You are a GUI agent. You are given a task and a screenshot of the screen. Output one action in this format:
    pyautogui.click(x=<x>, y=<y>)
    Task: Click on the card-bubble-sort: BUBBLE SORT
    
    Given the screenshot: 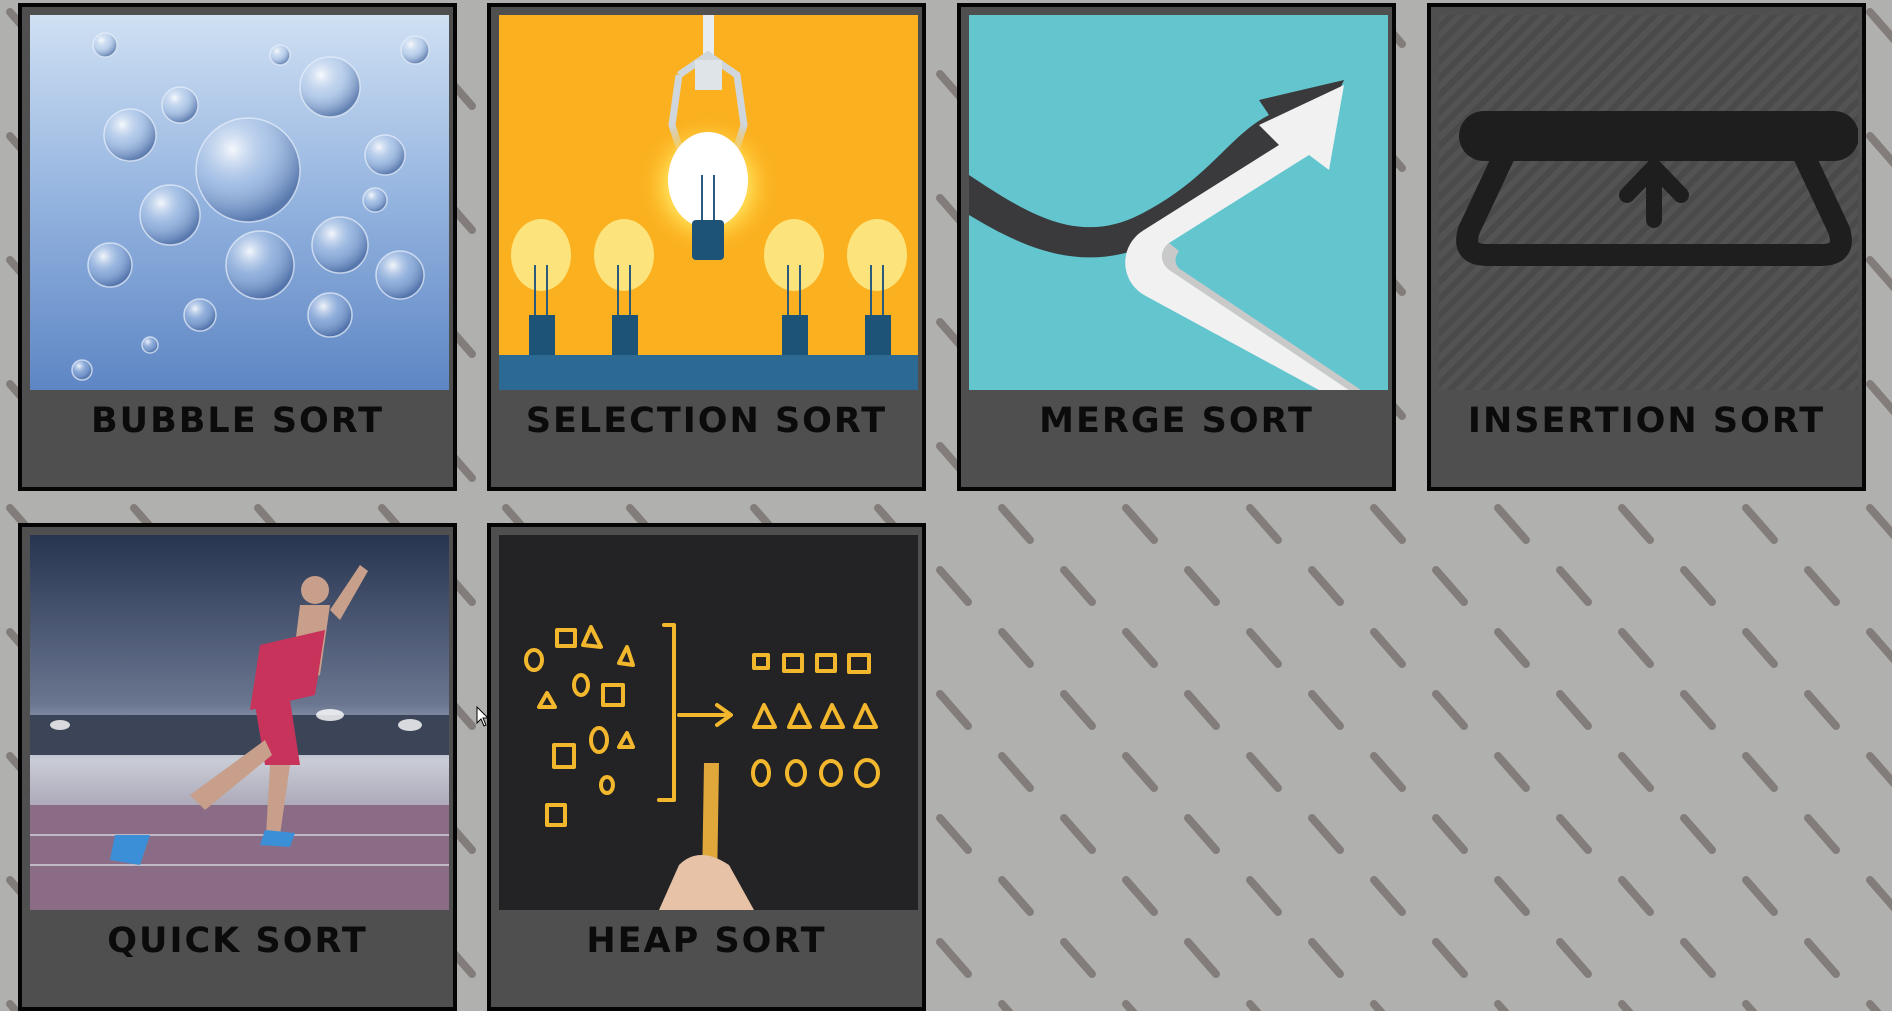 What is the action you would take?
    pyautogui.click(x=237, y=247)
    